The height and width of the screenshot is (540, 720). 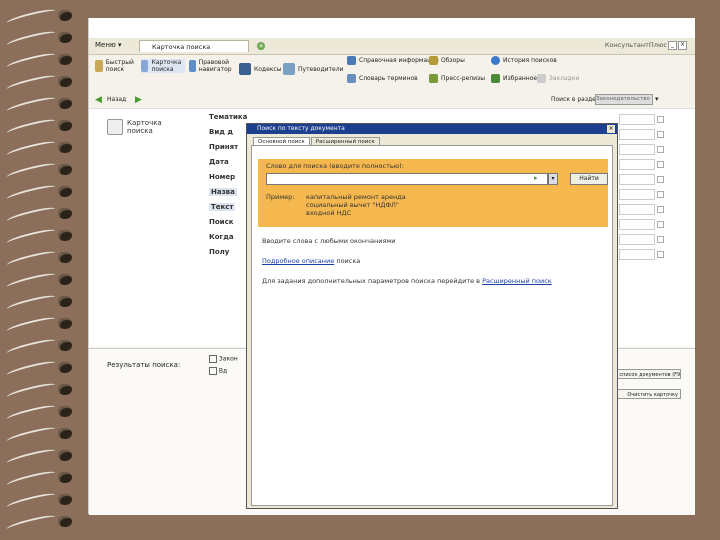 What do you see at coordinates (495, 60) in the screenshot?
I see `history-icon` at bounding box center [495, 60].